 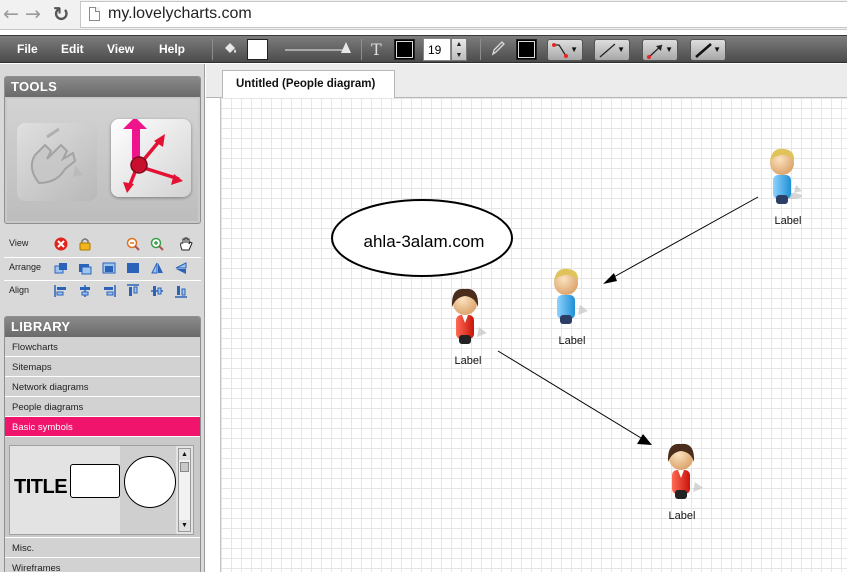 I want to click on font-size-input: 19, so click(x=437, y=49).